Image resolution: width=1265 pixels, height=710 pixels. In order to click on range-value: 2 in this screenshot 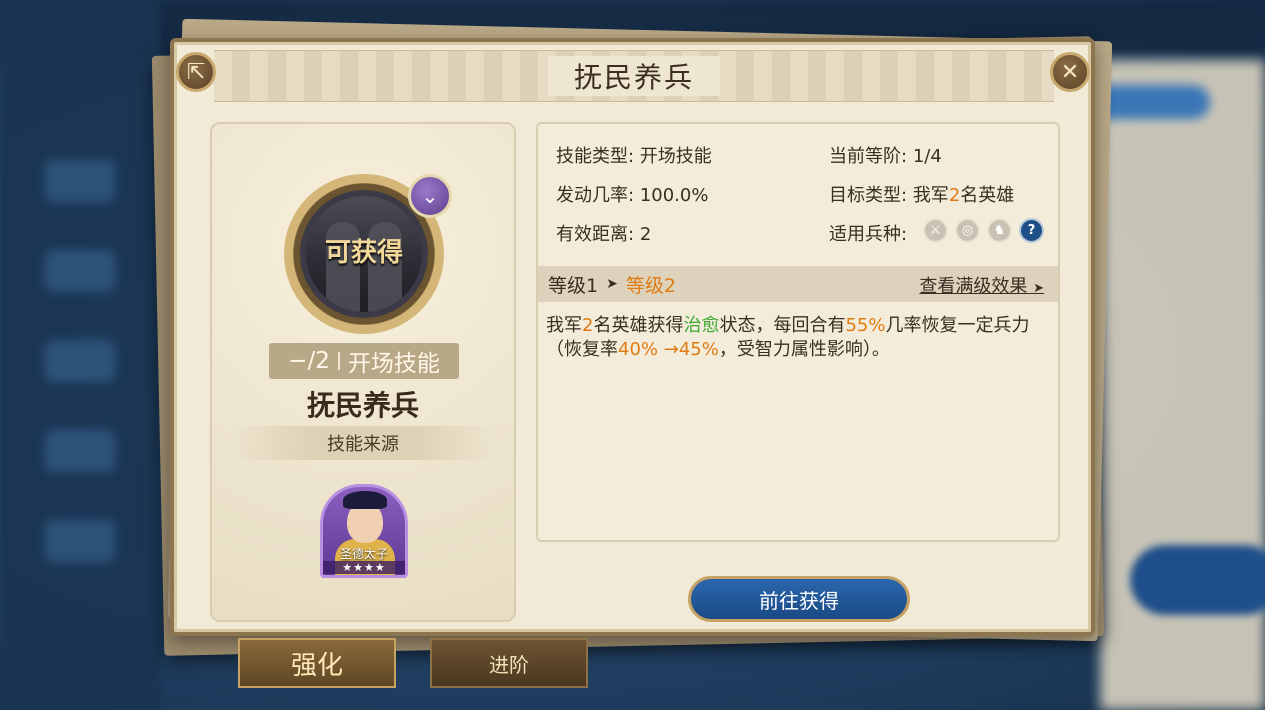, I will do `click(645, 234)`.